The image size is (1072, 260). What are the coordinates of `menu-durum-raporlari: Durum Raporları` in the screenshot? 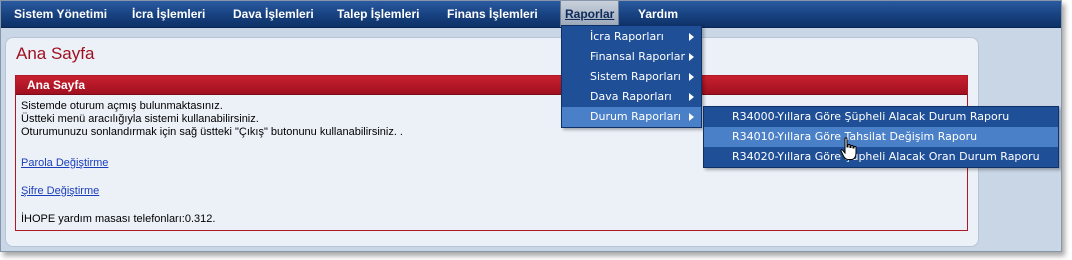 It's located at (631, 117).